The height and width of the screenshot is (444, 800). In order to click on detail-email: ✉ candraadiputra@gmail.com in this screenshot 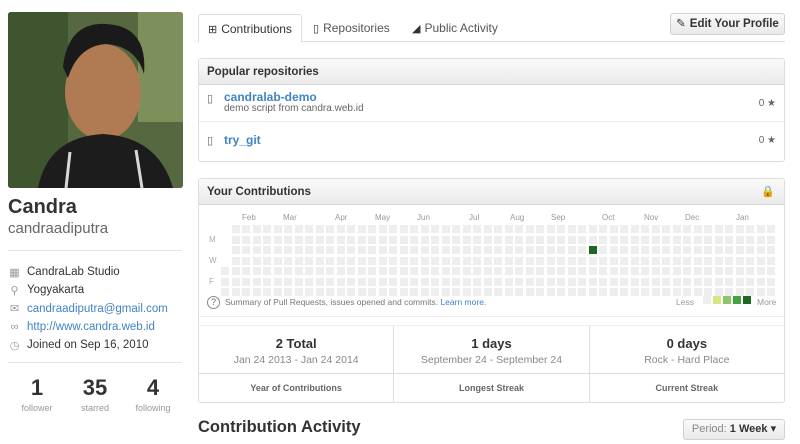, I will do `click(95, 309)`.